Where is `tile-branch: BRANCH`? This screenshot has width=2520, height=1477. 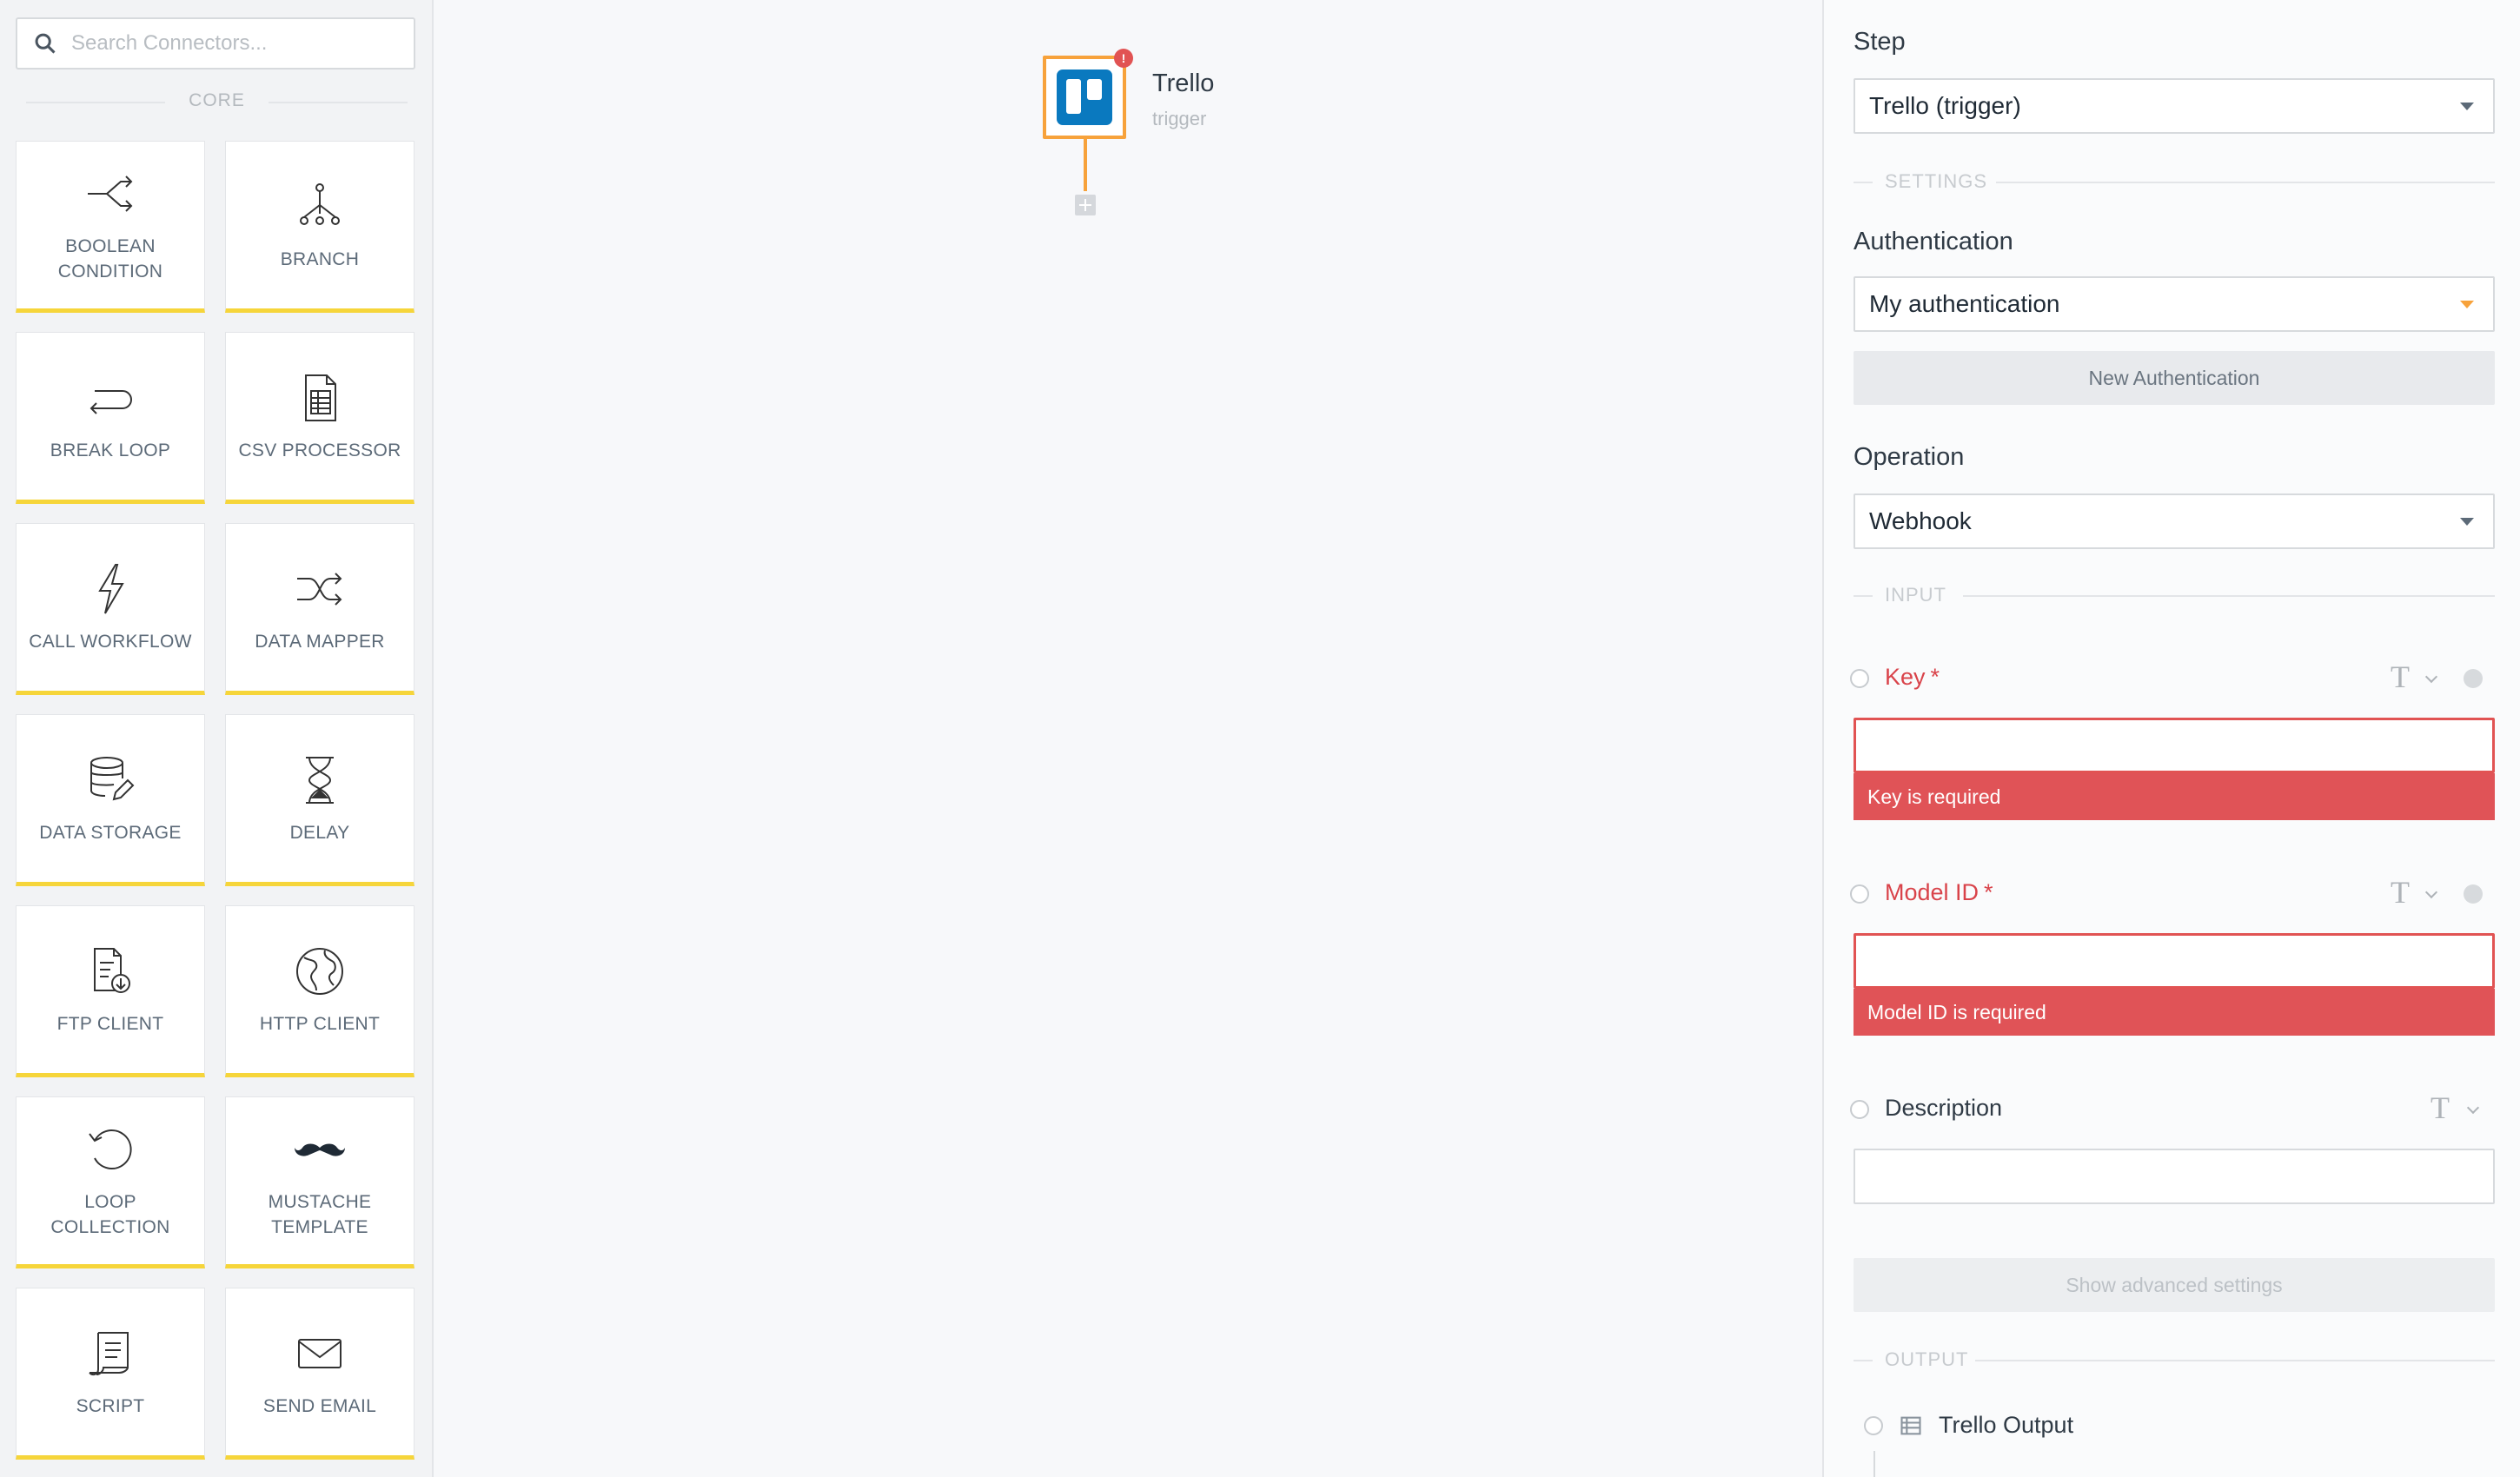
tile-branch: BRANCH is located at coordinates (319, 227).